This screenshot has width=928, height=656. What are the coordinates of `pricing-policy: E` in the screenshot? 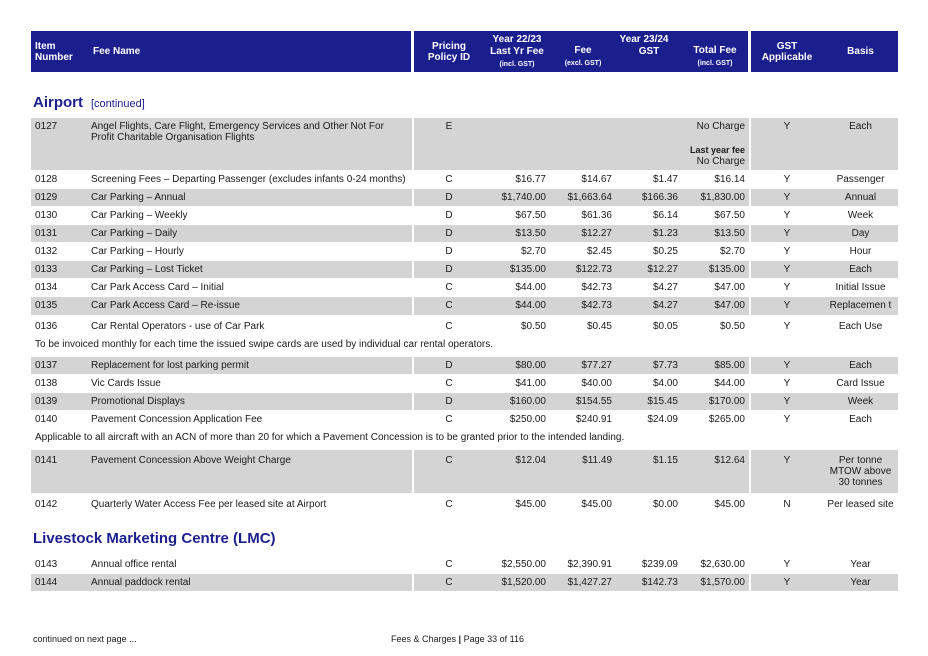 It's located at (449, 144).